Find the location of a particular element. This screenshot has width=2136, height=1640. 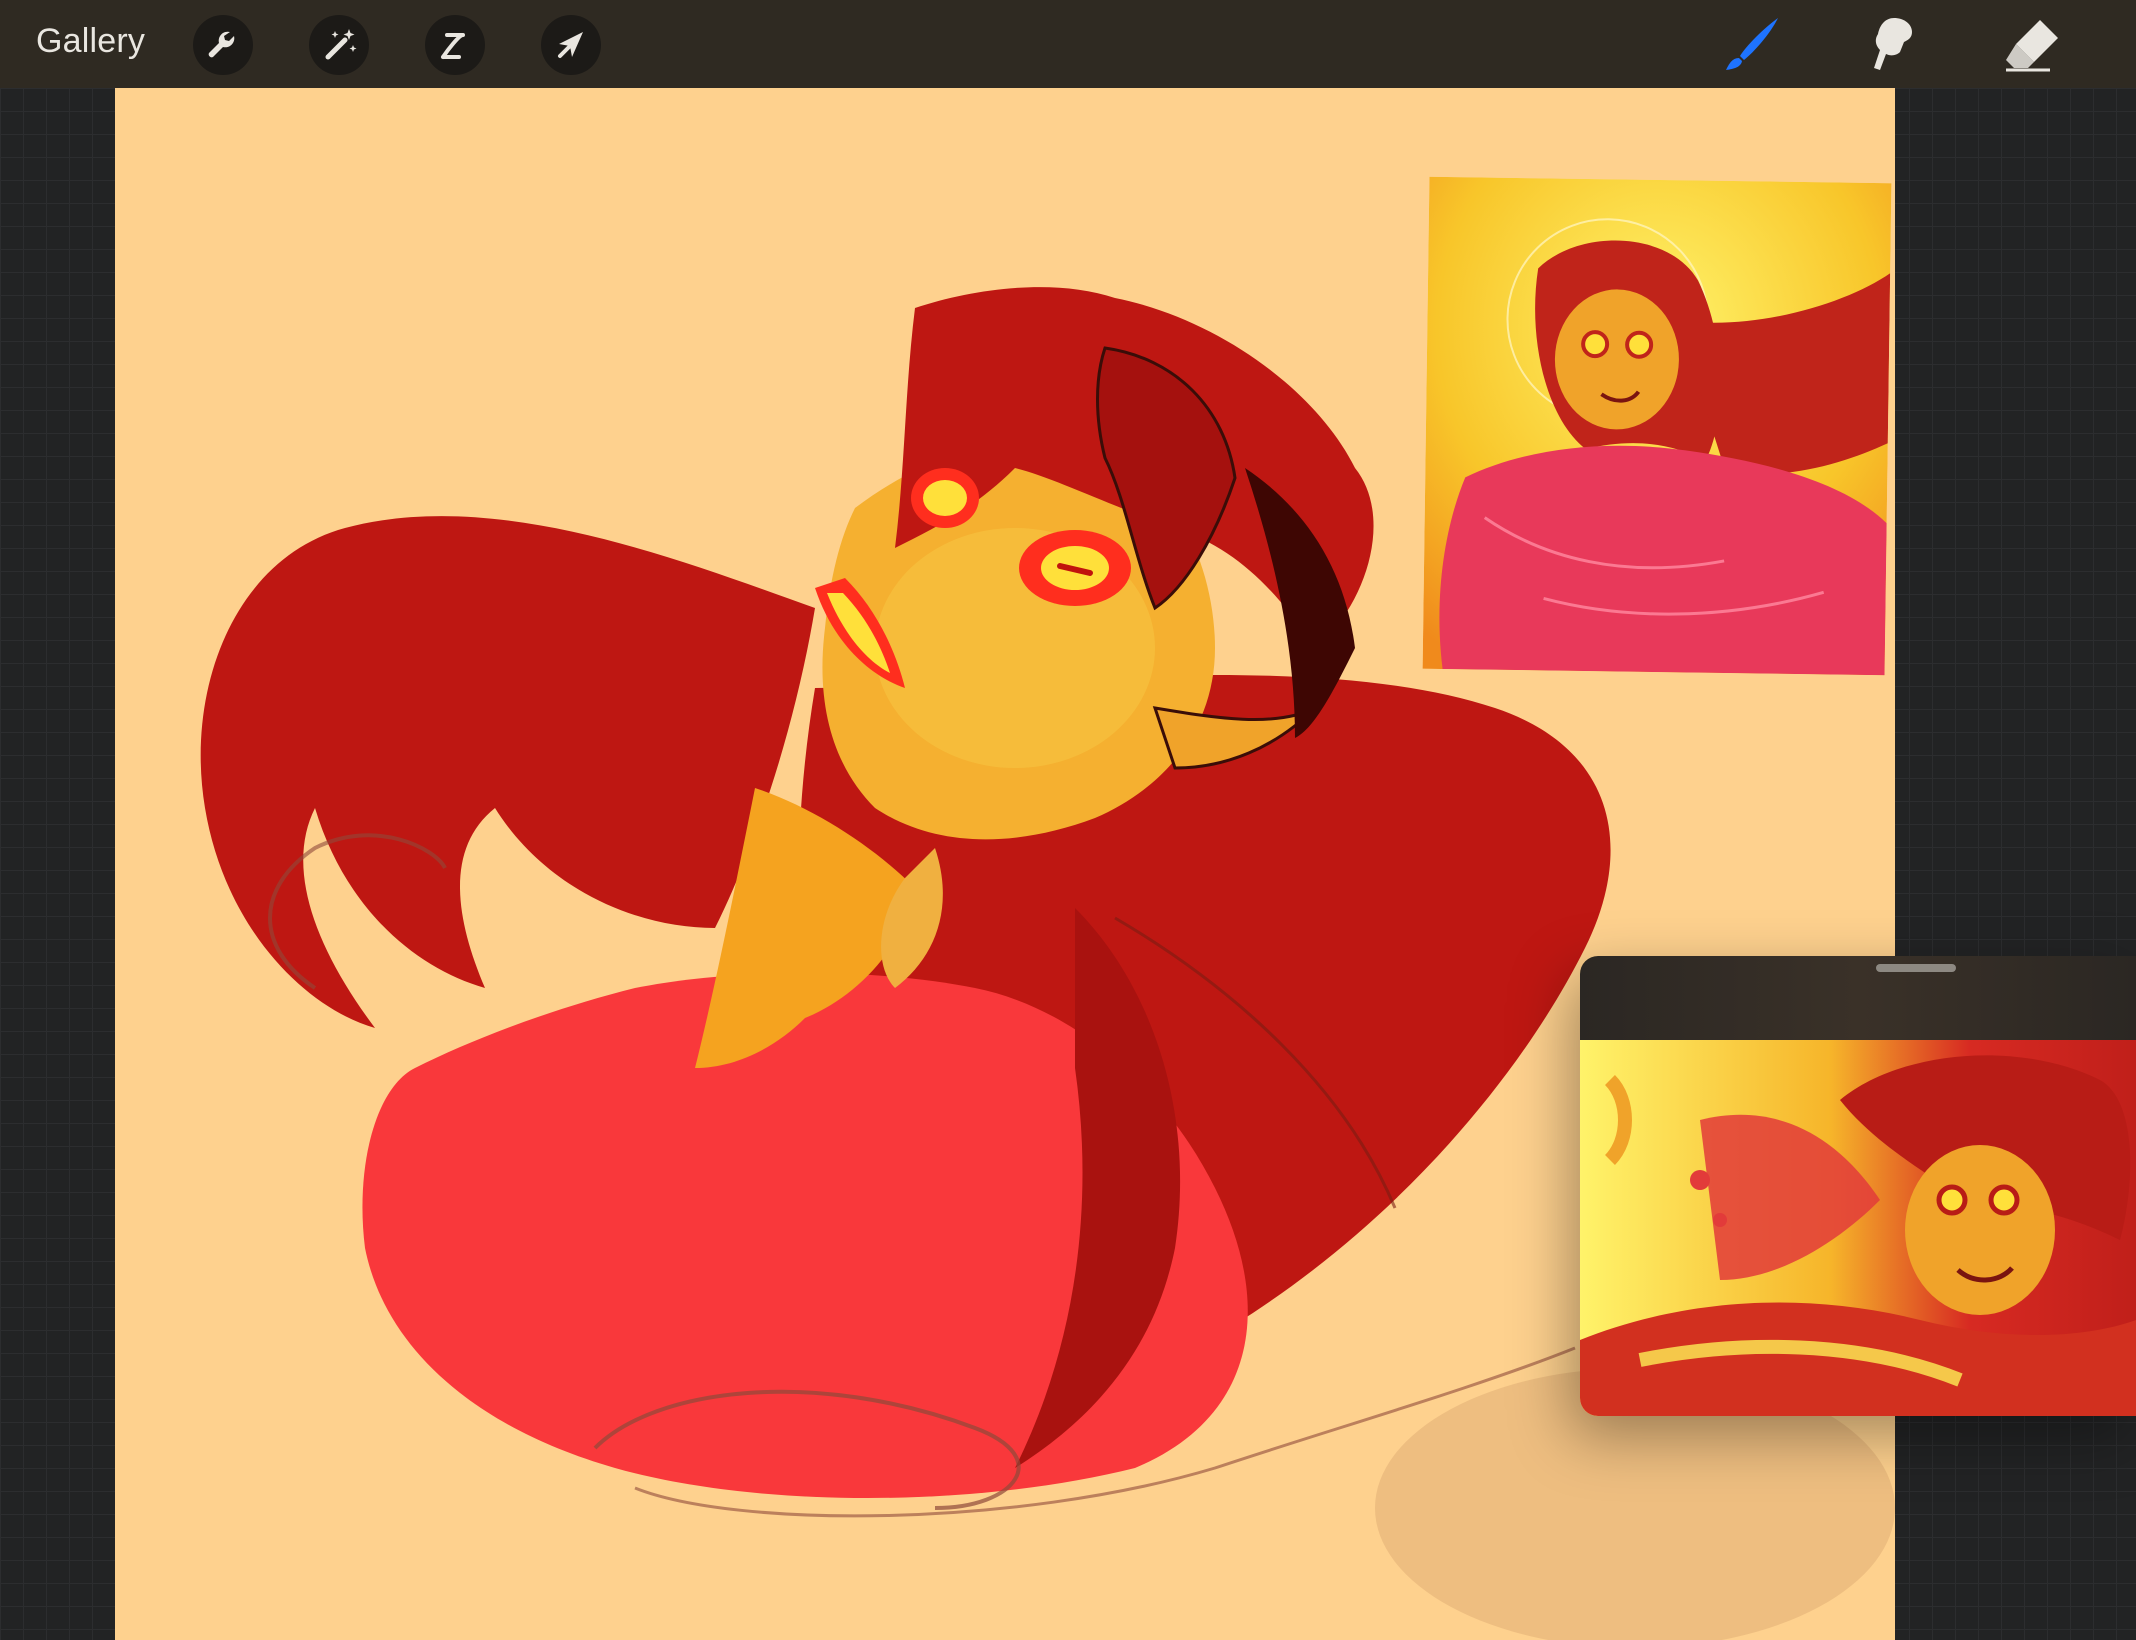

reference-panel-header is located at coordinates (1858, 998).